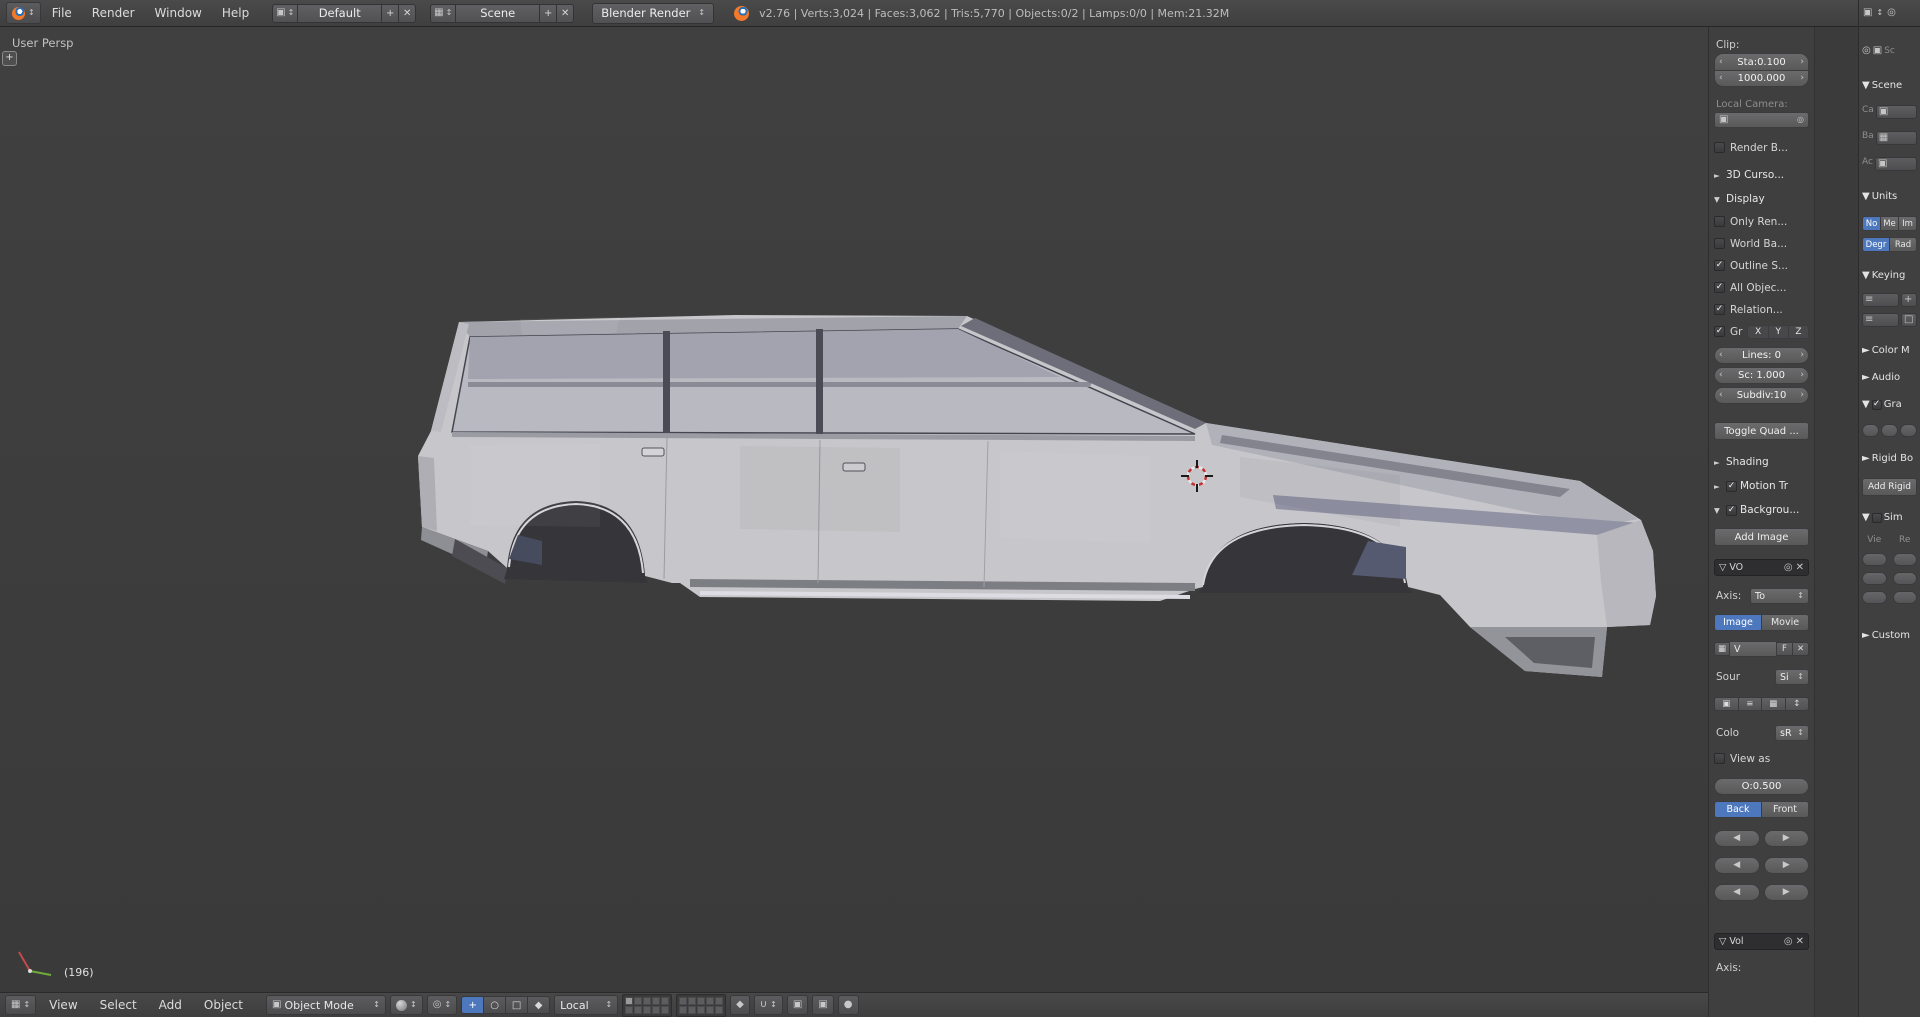  Describe the element at coordinates (442, 1005) in the screenshot. I see `pivot-point-select: ◎ ↕` at that location.